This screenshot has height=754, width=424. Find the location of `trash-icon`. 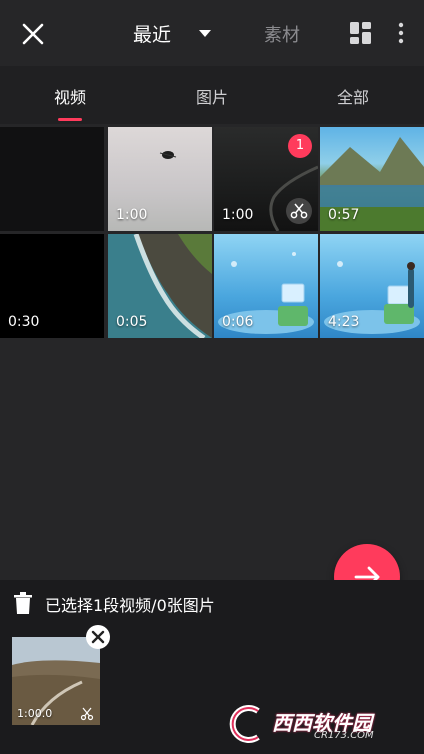

trash-icon is located at coordinates (23, 603).